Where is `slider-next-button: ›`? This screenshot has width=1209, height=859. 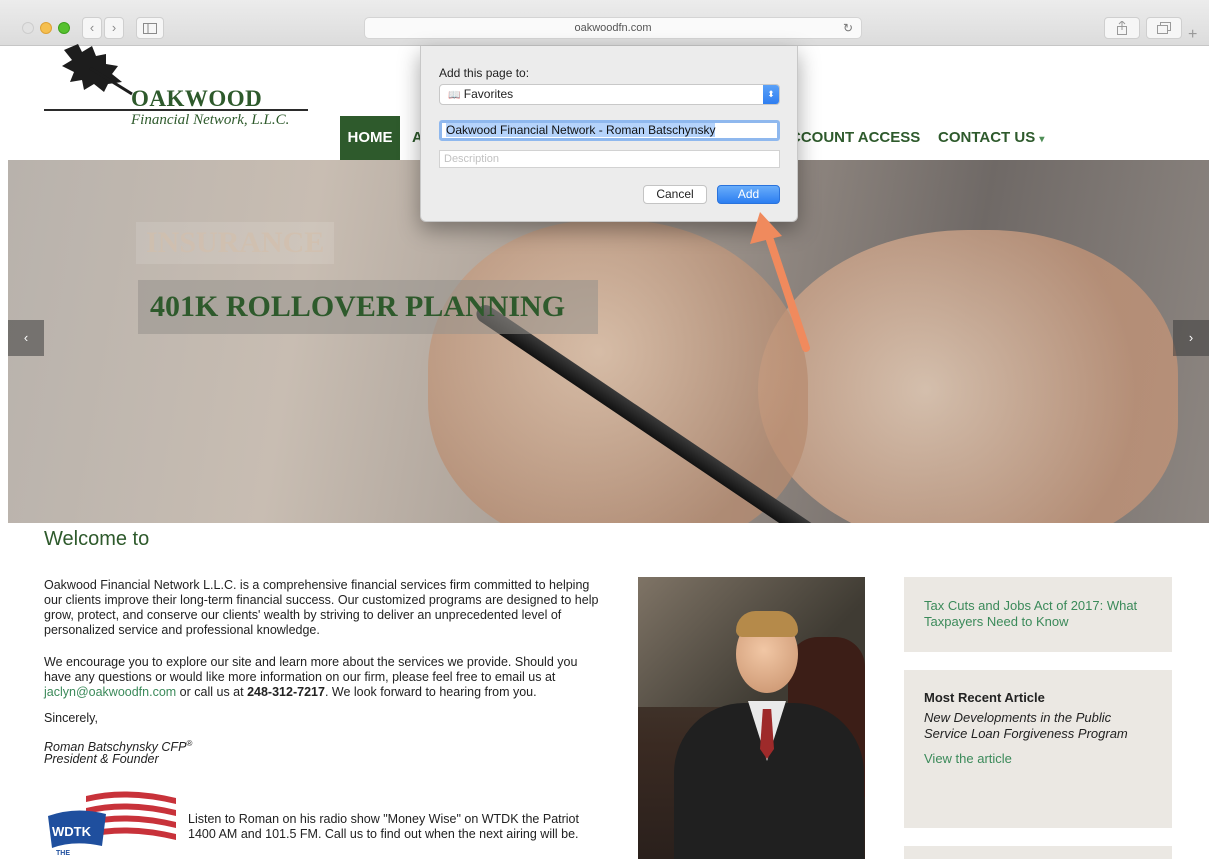
slider-next-button: › is located at coordinates (1191, 338).